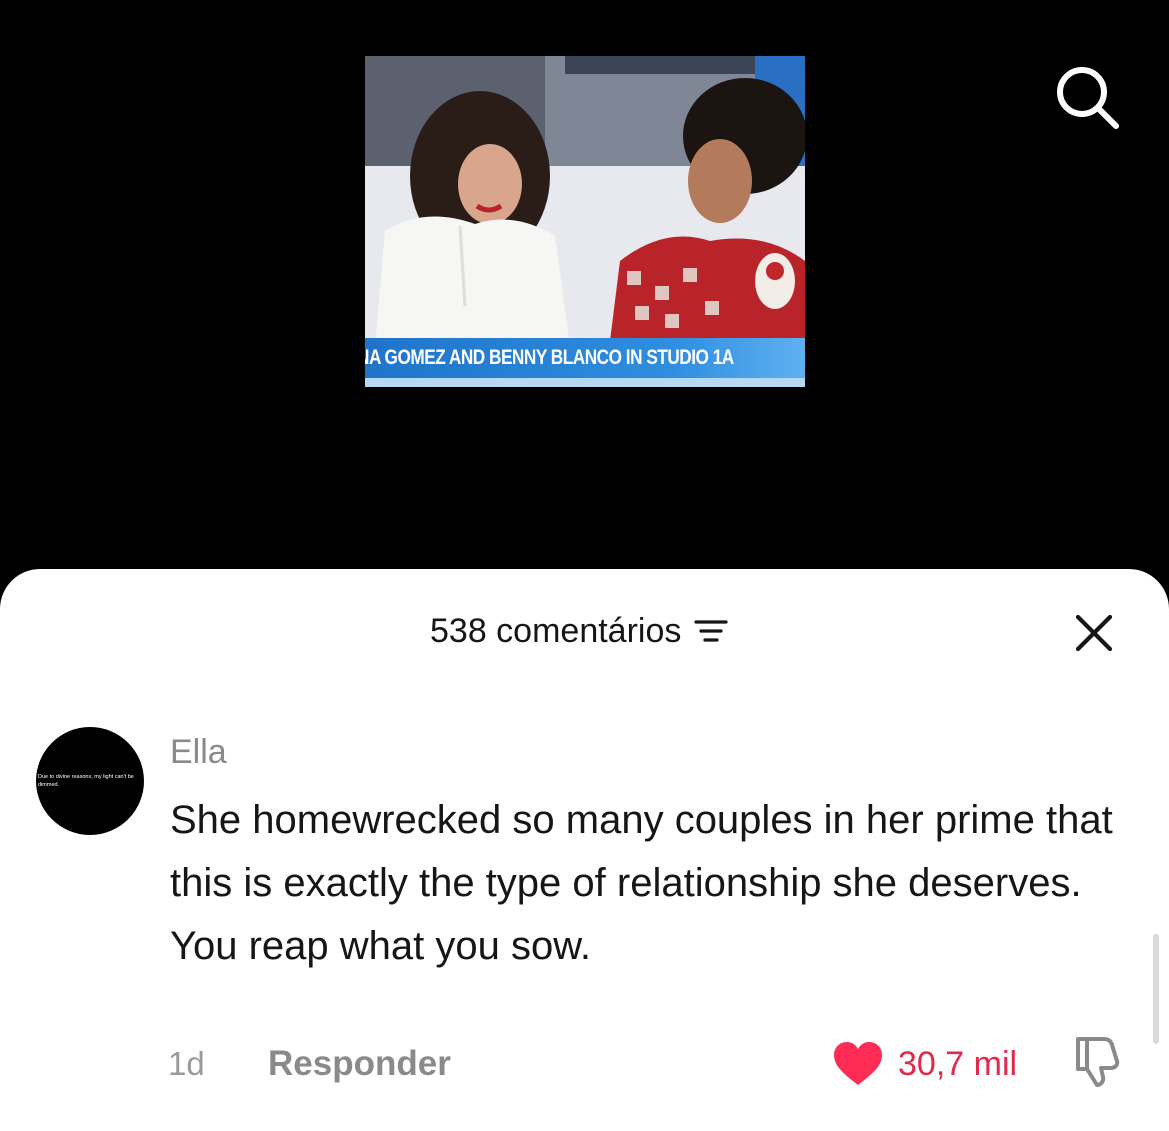  Describe the element at coordinates (1156, 989) in the screenshot. I see `scrollbar` at that location.